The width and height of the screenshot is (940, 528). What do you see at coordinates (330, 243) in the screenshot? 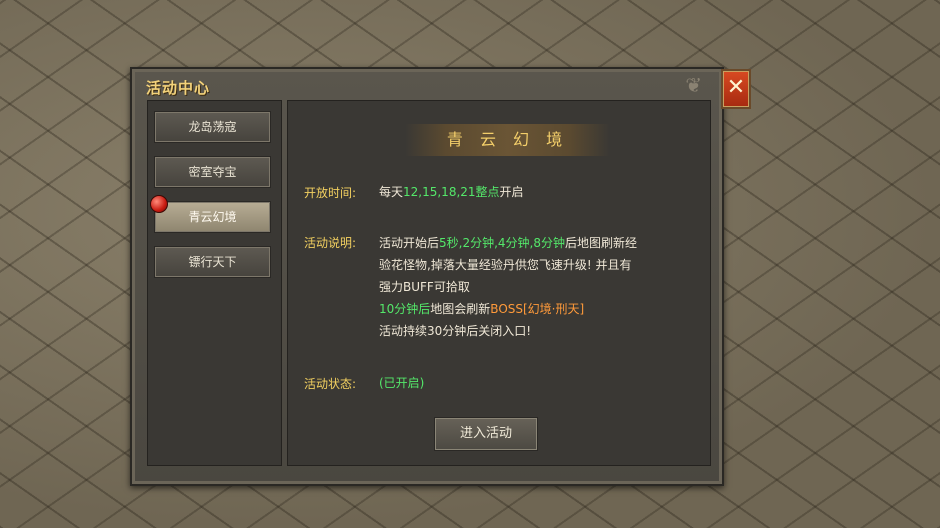
I see `description-label: 活动说明:` at bounding box center [330, 243].